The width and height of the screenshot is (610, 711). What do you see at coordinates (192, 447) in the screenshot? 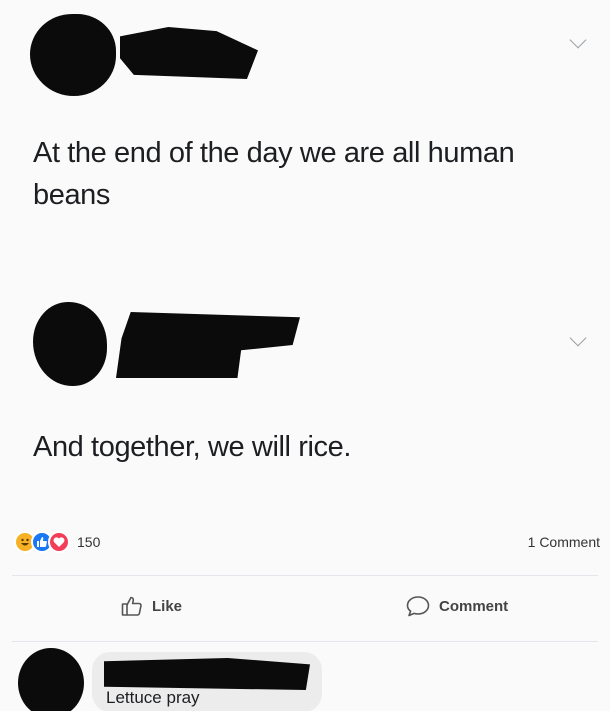
I see `reply-post-text: And together, we will rice.` at bounding box center [192, 447].